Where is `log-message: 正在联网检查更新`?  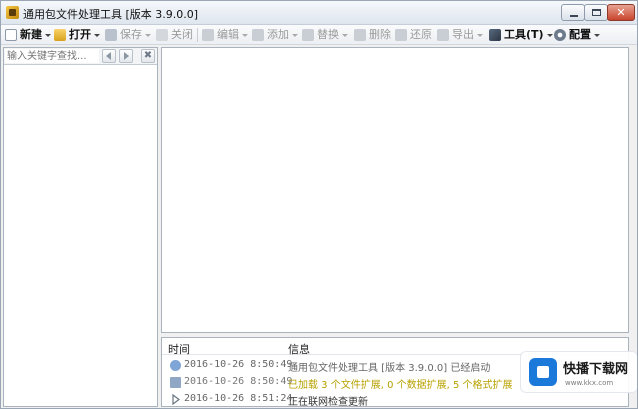
log-message: 正在联网检查更新 is located at coordinates (328, 402).